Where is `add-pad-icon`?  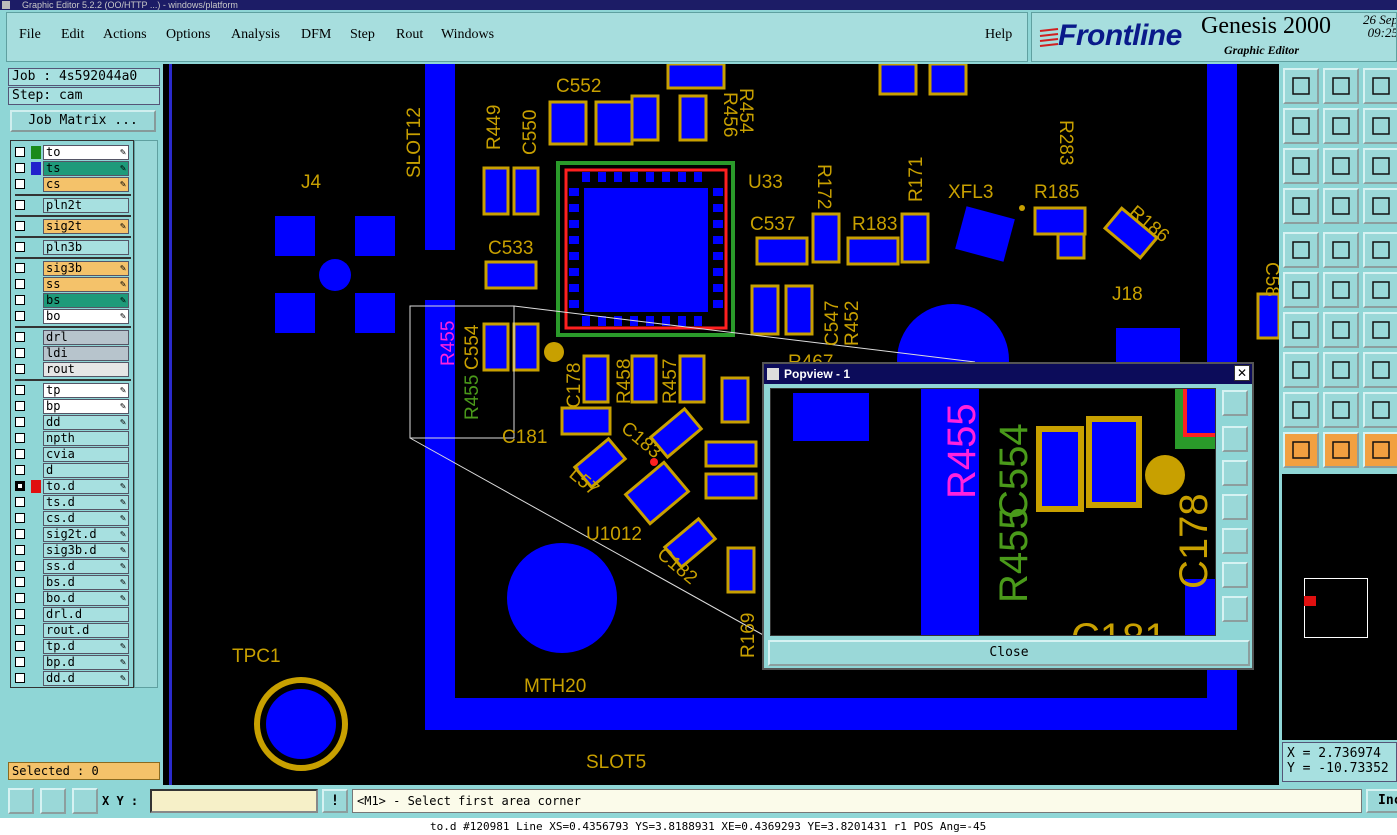
add-pad-icon is located at coordinates (1301, 250).